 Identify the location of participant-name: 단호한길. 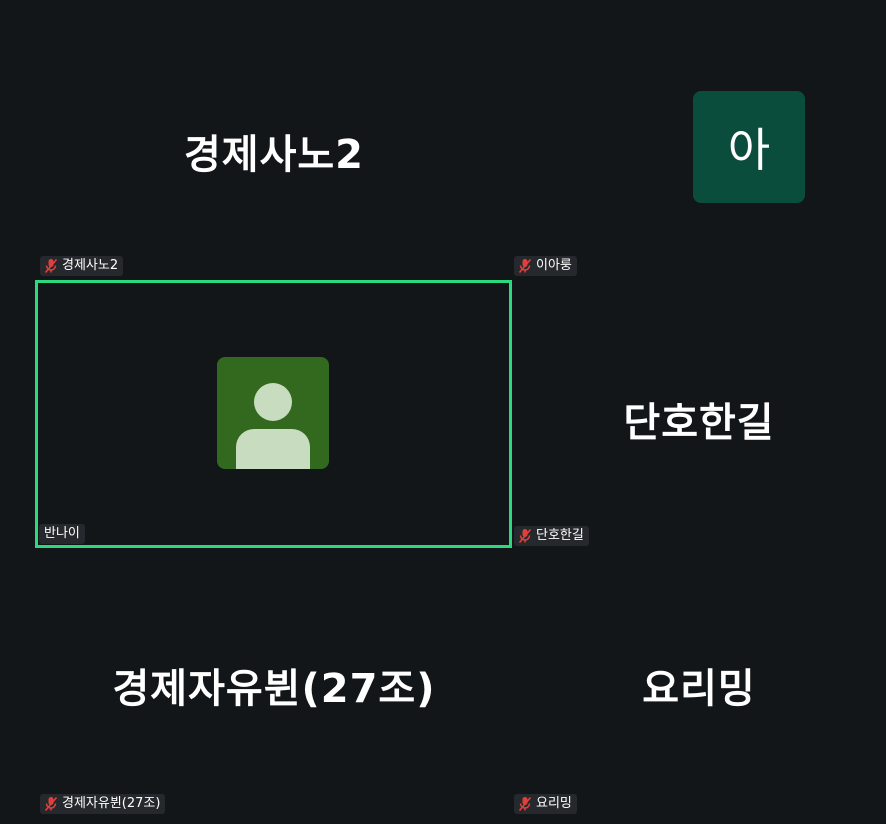
(560, 535).